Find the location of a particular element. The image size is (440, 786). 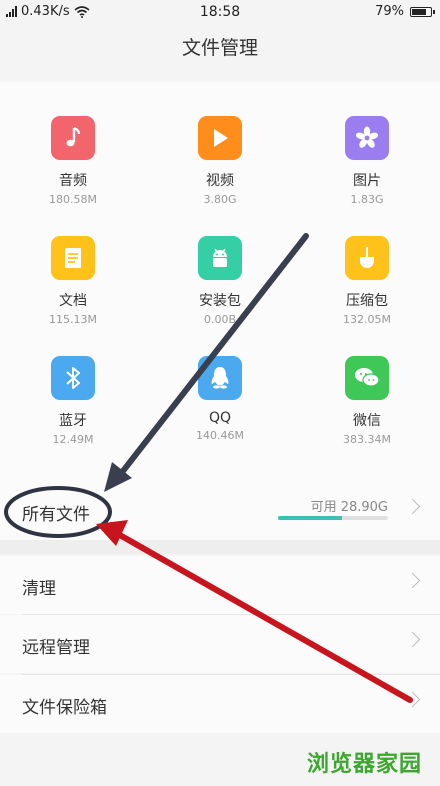

watermark: 浏览器家园 is located at coordinates (364, 764).